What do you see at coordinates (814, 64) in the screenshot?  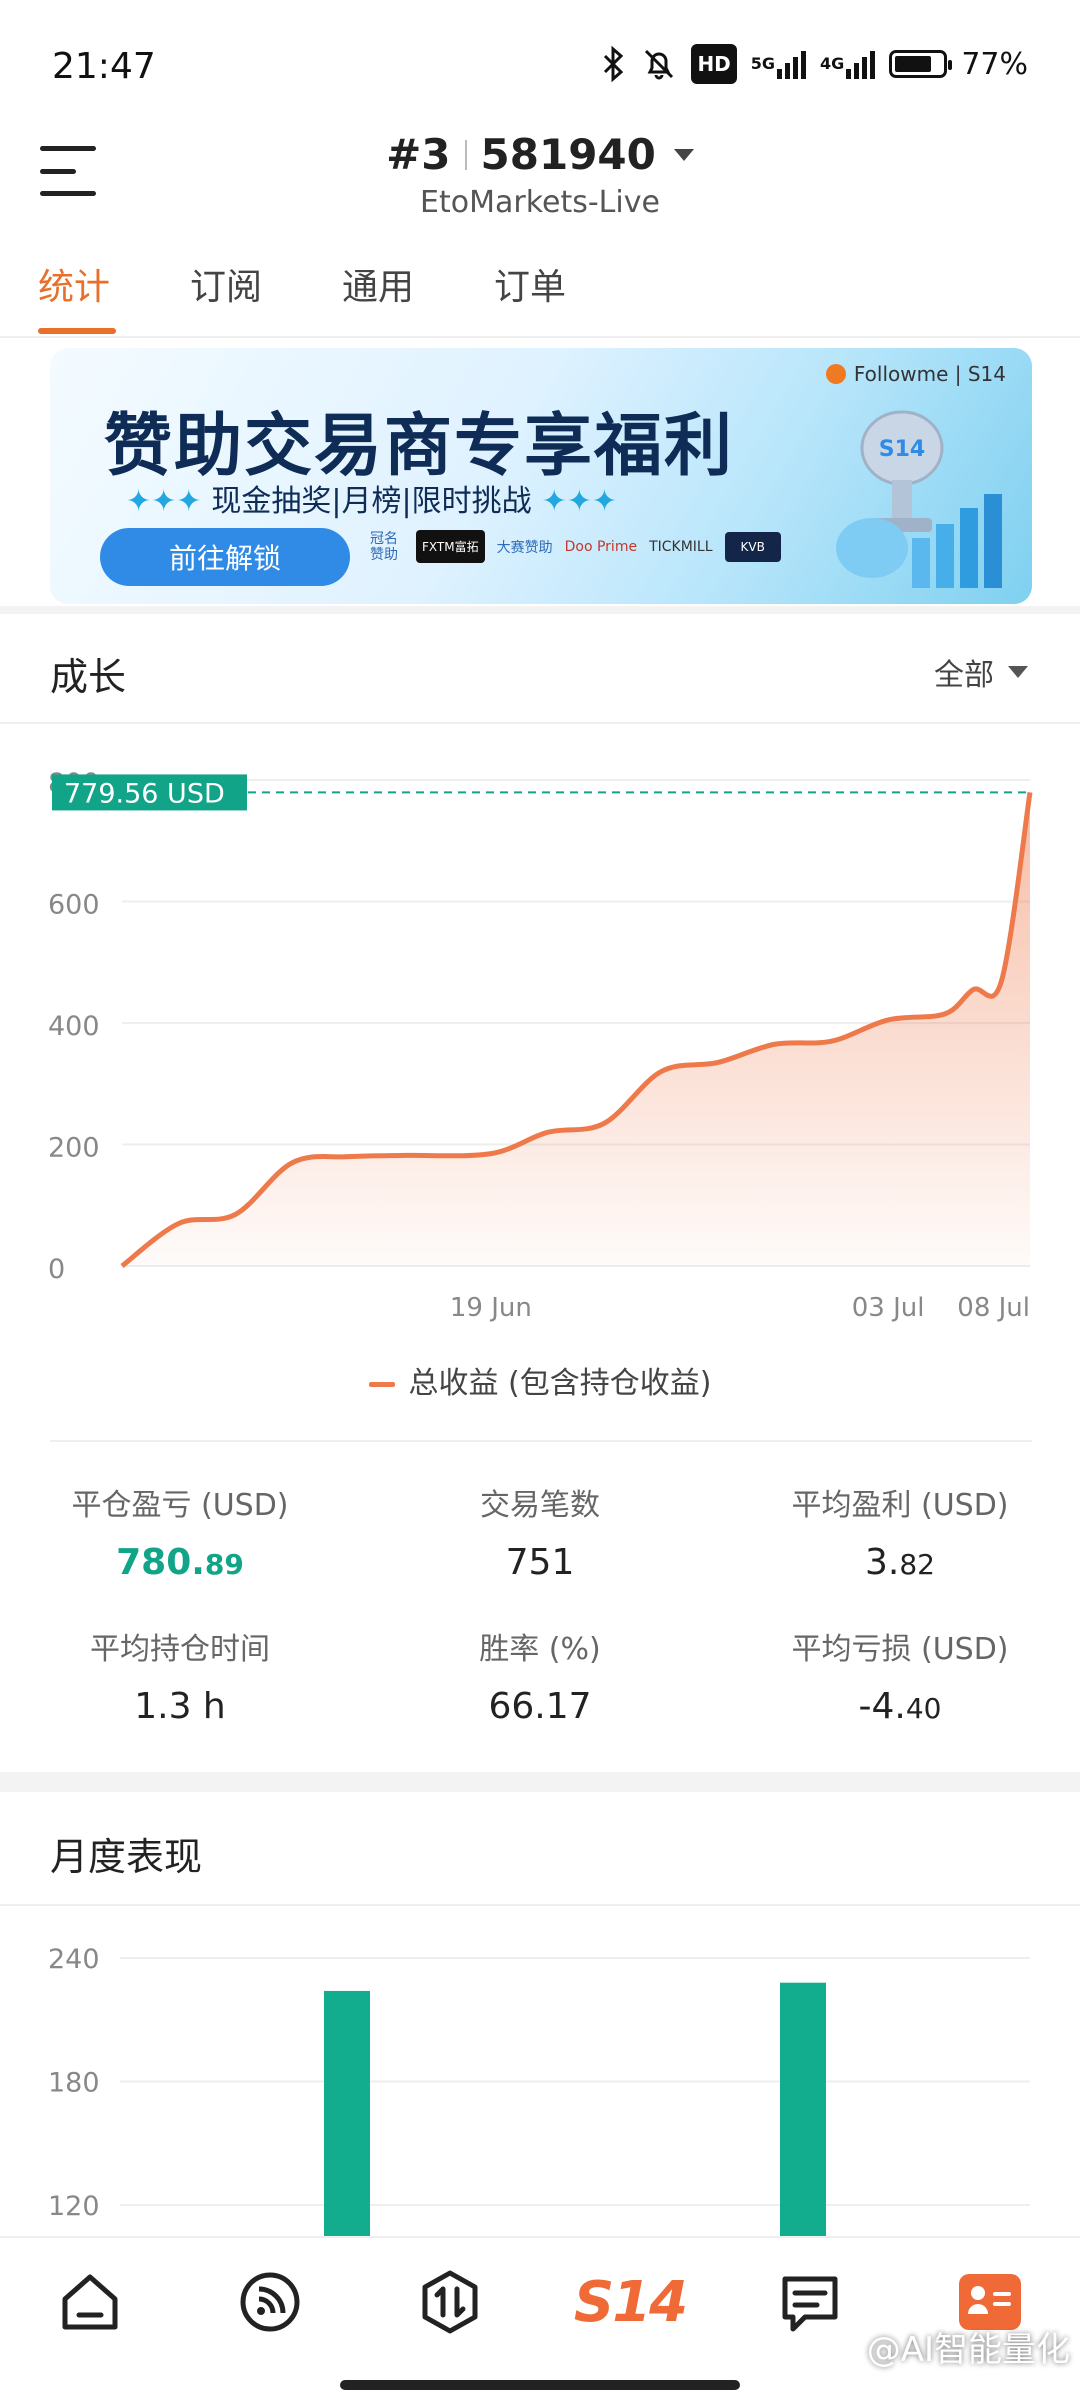 I see `status-icons: HD 5G 4G 77%` at bounding box center [814, 64].